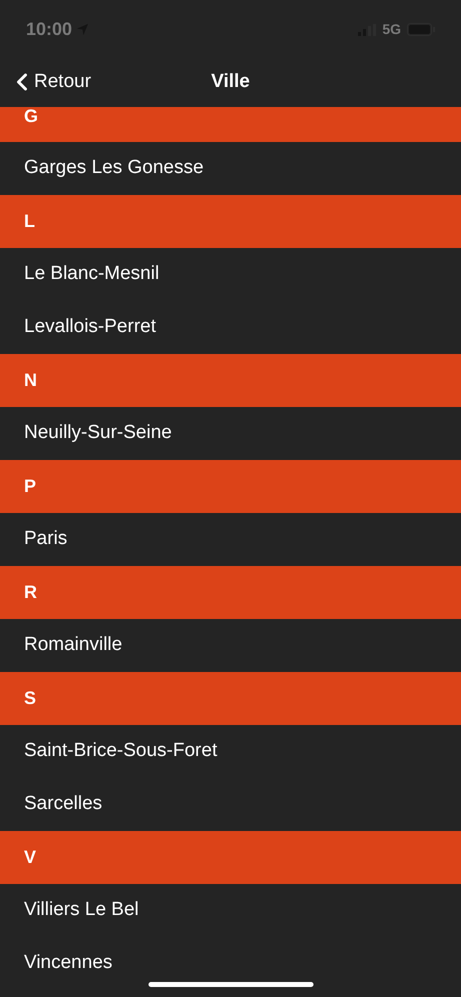 The width and height of the screenshot is (461, 997). Describe the element at coordinates (230, 804) in the screenshot. I see `city-item: Sarcelles` at that location.